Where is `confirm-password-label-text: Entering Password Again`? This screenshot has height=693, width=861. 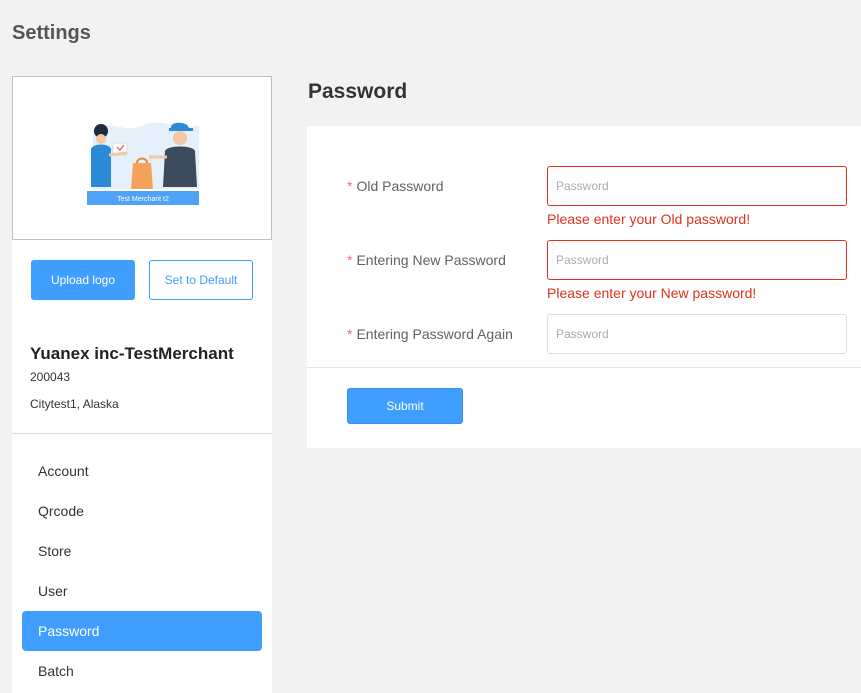 confirm-password-label-text: Entering Password Again is located at coordinates (434, 334).